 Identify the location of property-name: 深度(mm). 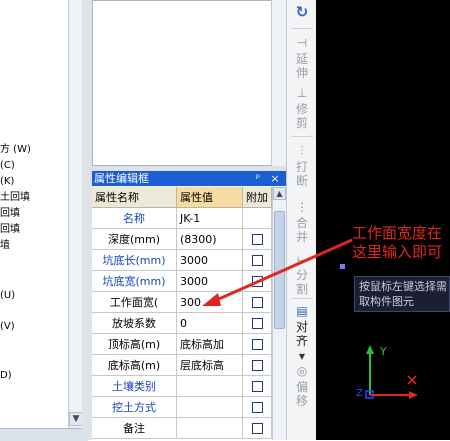
(134, 239).